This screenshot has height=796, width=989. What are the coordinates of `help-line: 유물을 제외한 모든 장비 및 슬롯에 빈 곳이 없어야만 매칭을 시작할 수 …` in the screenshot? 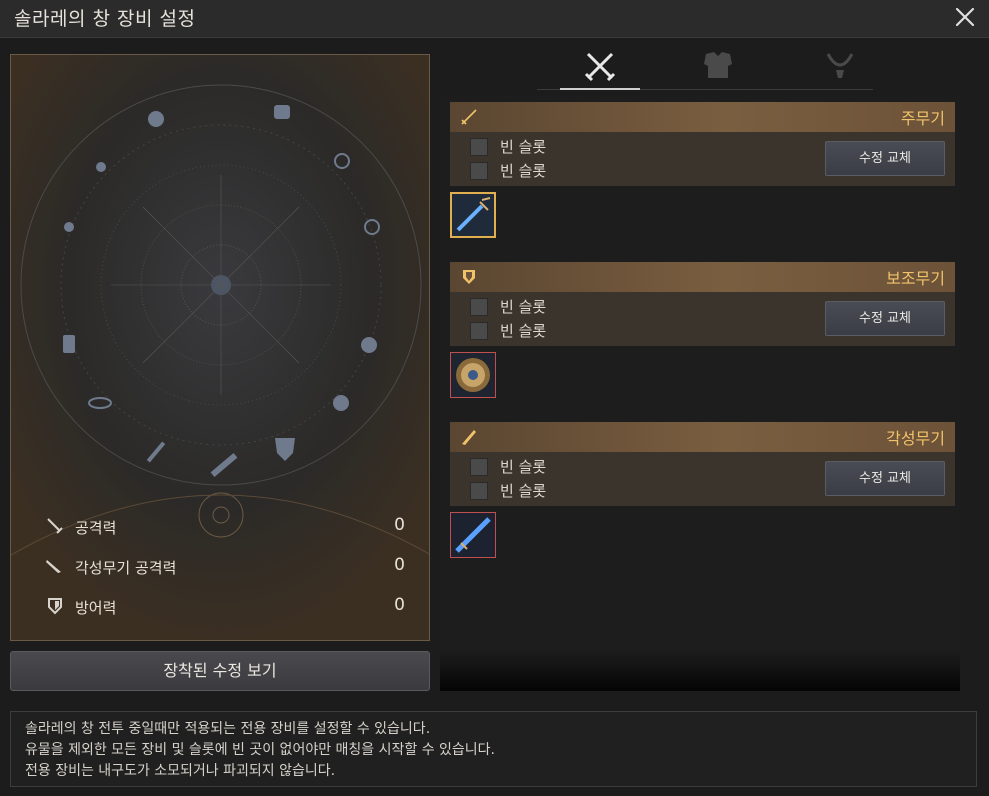 It's located at (260, 750).